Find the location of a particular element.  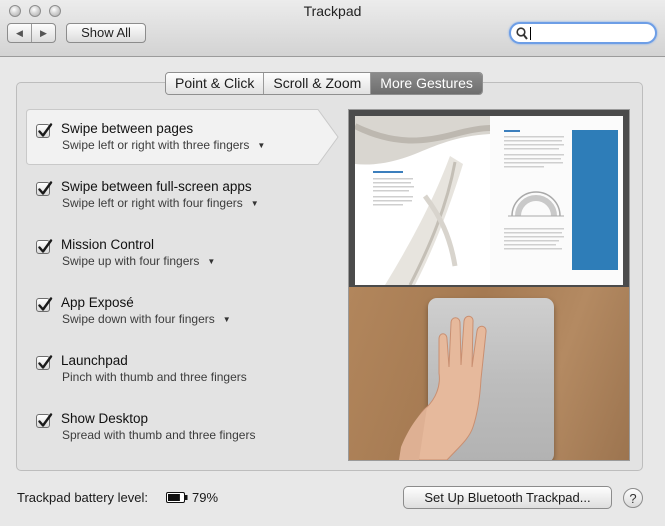

gesture-title: Swipe between pages is located at coordinates (127, 128).